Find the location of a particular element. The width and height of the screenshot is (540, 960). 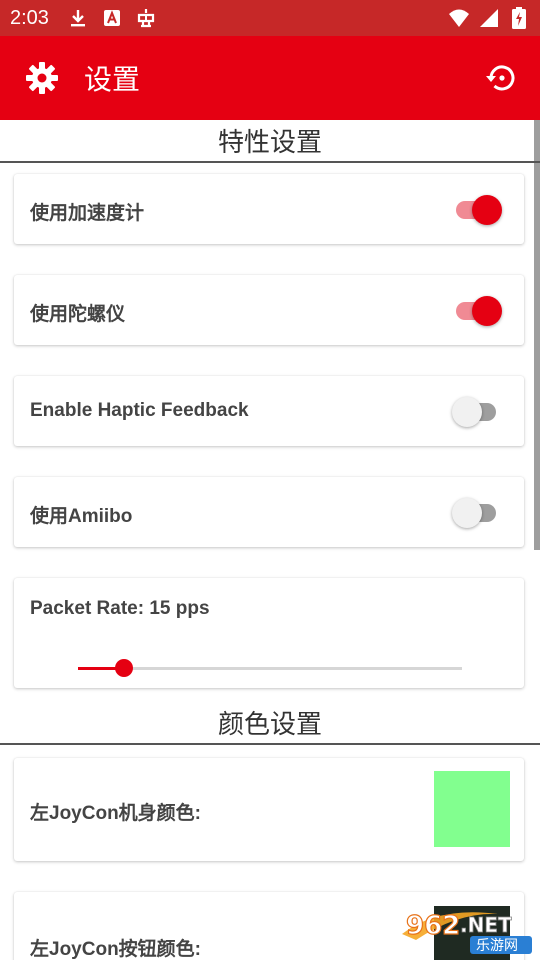

restore-icon is located at coordinates (502, 78).